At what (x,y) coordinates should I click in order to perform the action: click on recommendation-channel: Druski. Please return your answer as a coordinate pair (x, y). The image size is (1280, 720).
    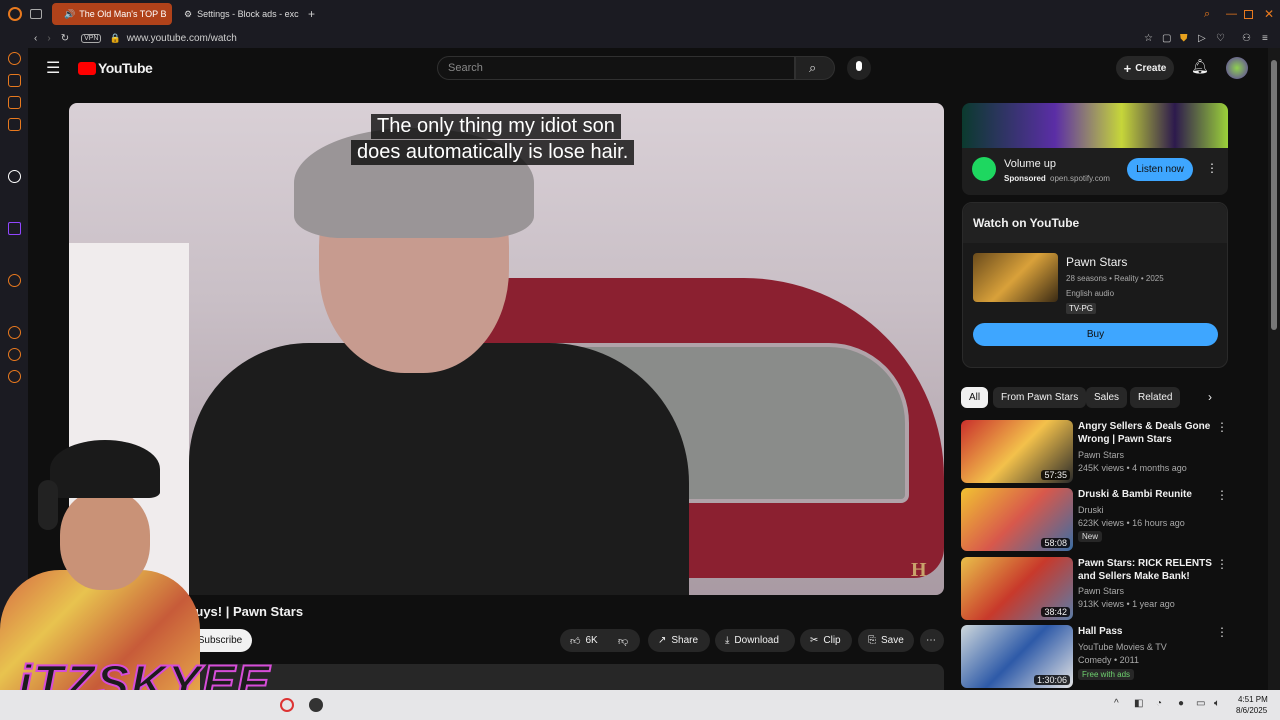
    Looking at the image, I should click on (1091, 510).